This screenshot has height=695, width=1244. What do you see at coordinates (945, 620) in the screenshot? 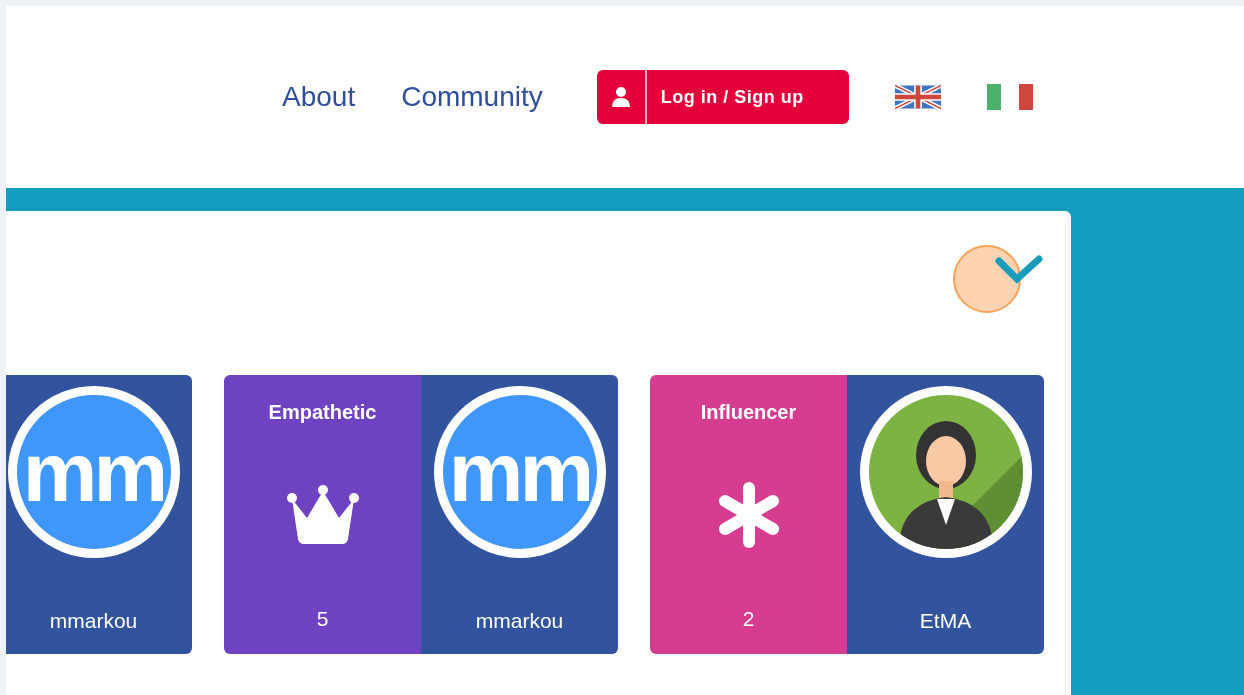
I see `user-name: EtMA` at bounding box center [945, 620].